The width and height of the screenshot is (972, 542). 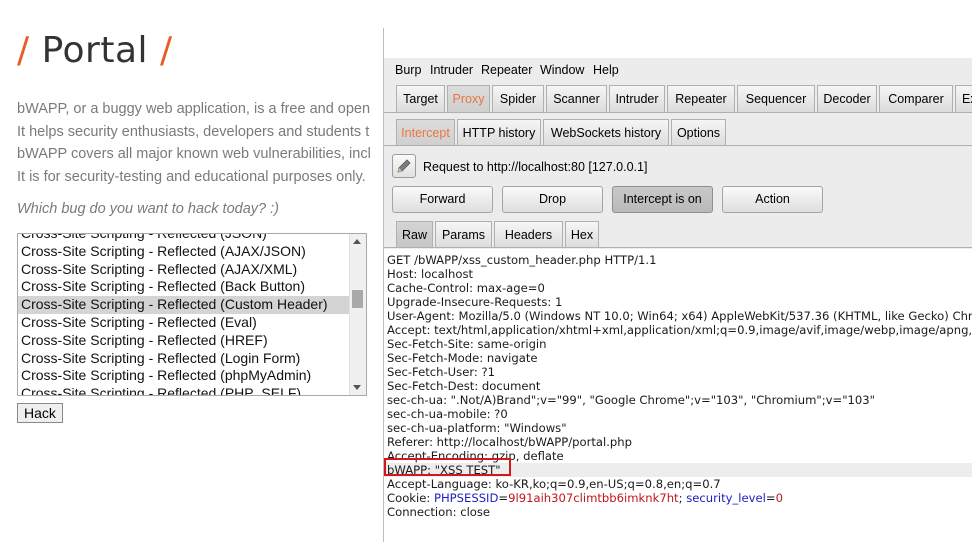 What do you see at coordinates (662, 199) in the screenshot?
I see `intercept-toggle-button: Intercept is on` at bounding box center [662, 199].